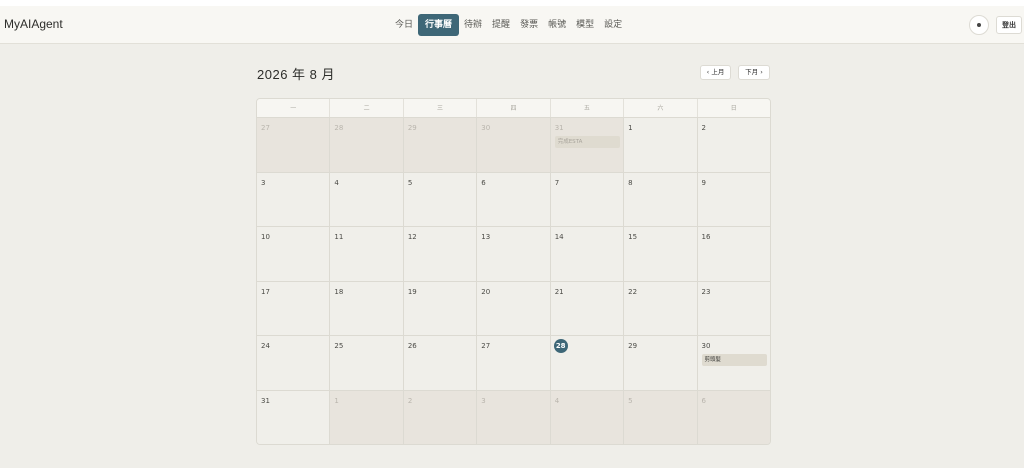  I want to click on navbar: MyAIAgent 今日 行事曆 待辦 提醒 發票 帳號 模型 設定 登出, so click(512, 25).